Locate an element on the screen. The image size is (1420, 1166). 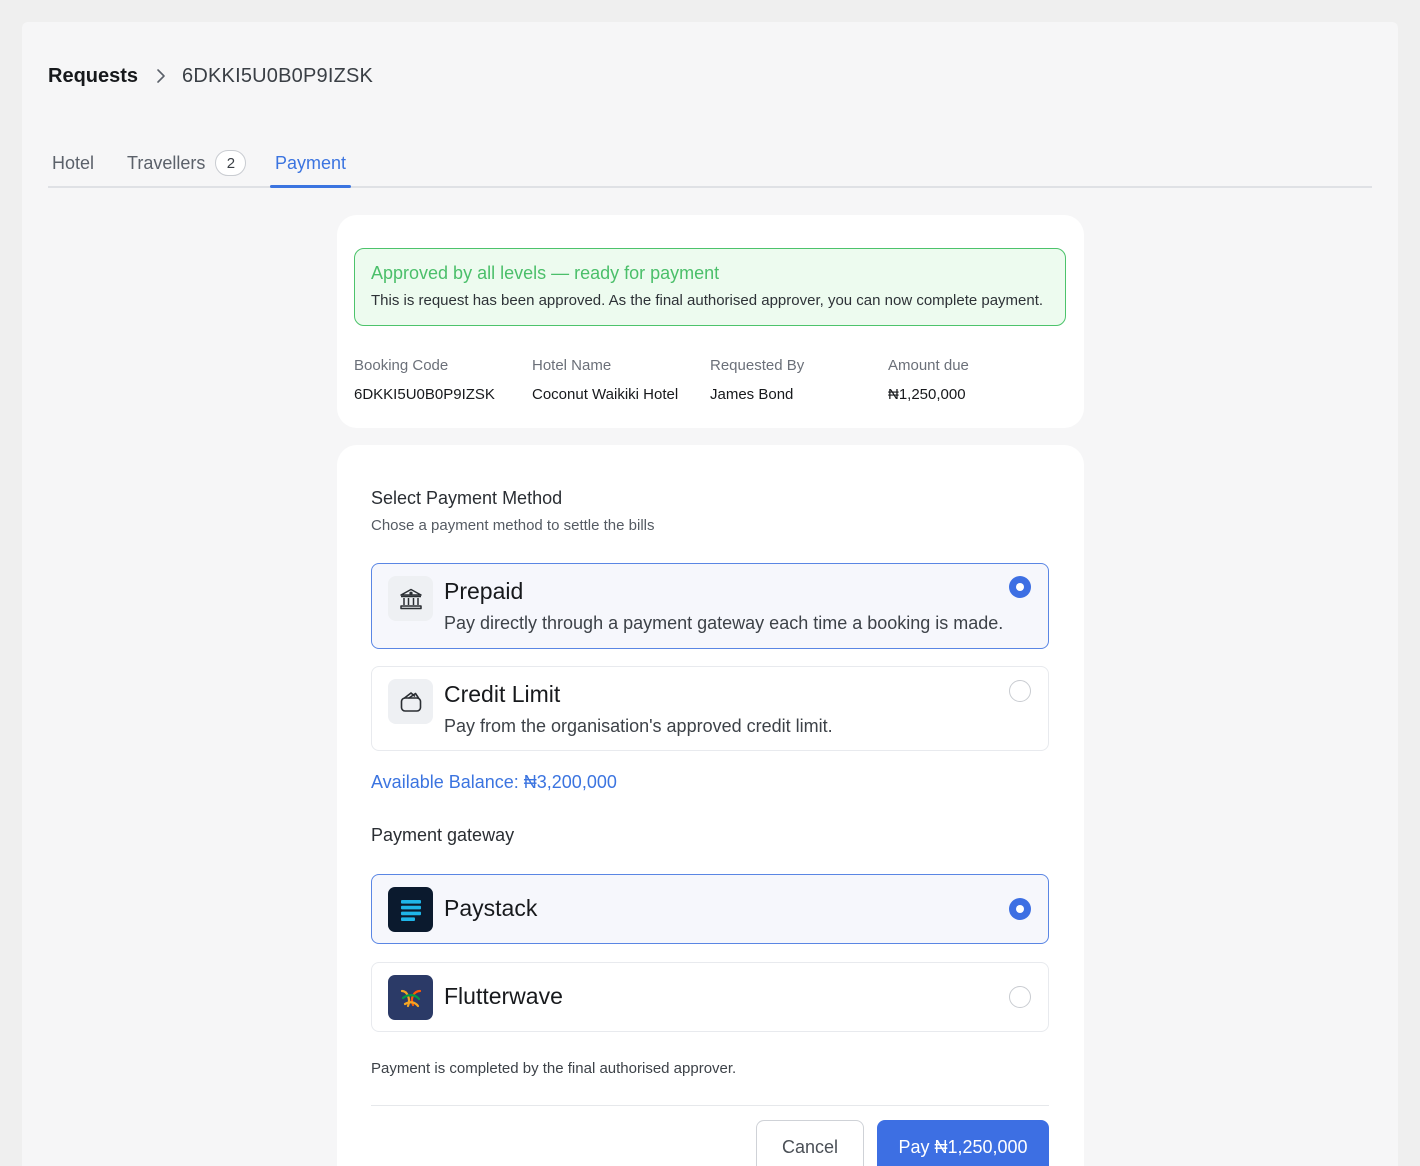
available-balance: Available Balance: ₦3,200,000 is located at coordinates (494, 782).